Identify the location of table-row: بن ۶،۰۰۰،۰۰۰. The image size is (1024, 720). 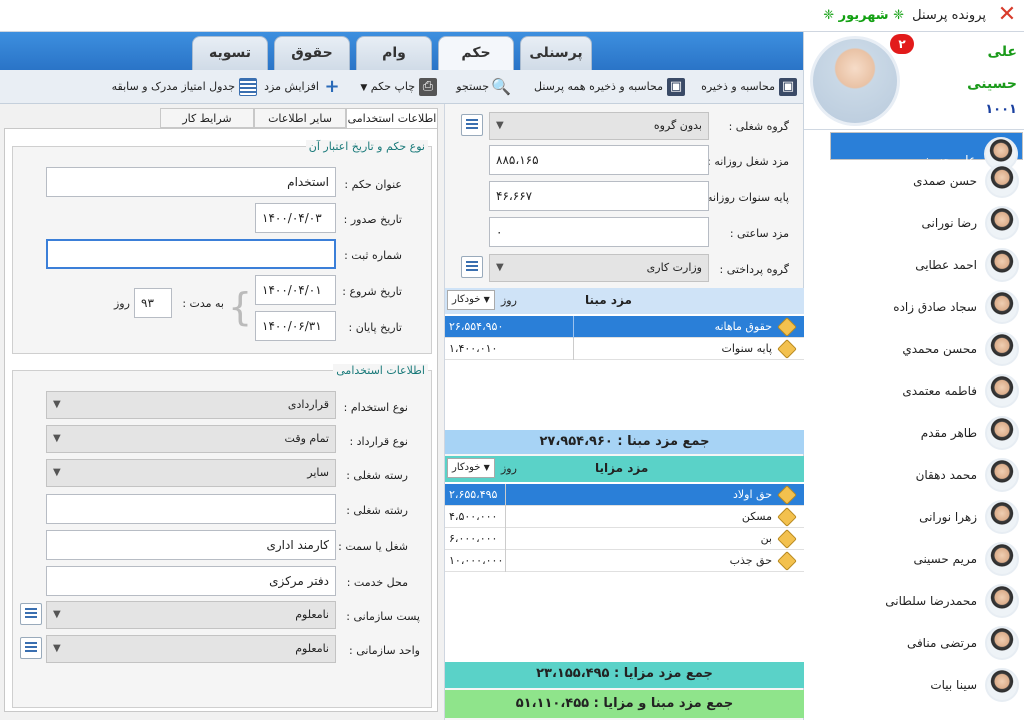
(624, 539).